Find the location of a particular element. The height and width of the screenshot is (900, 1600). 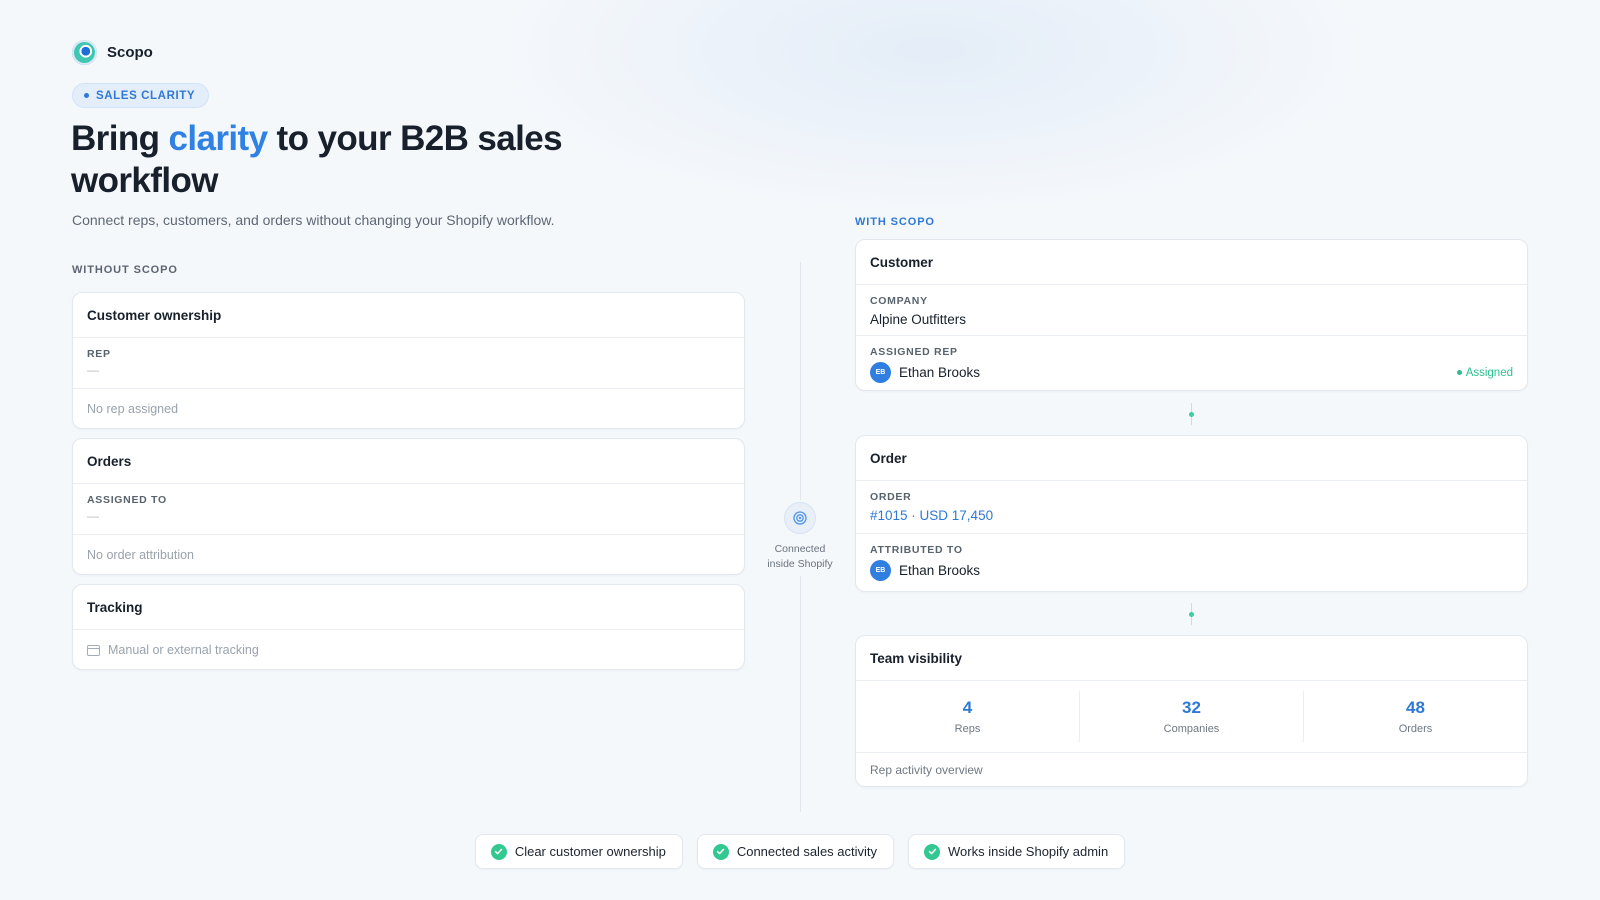

stat-label: Companies is located at coordinates (1191, 729).